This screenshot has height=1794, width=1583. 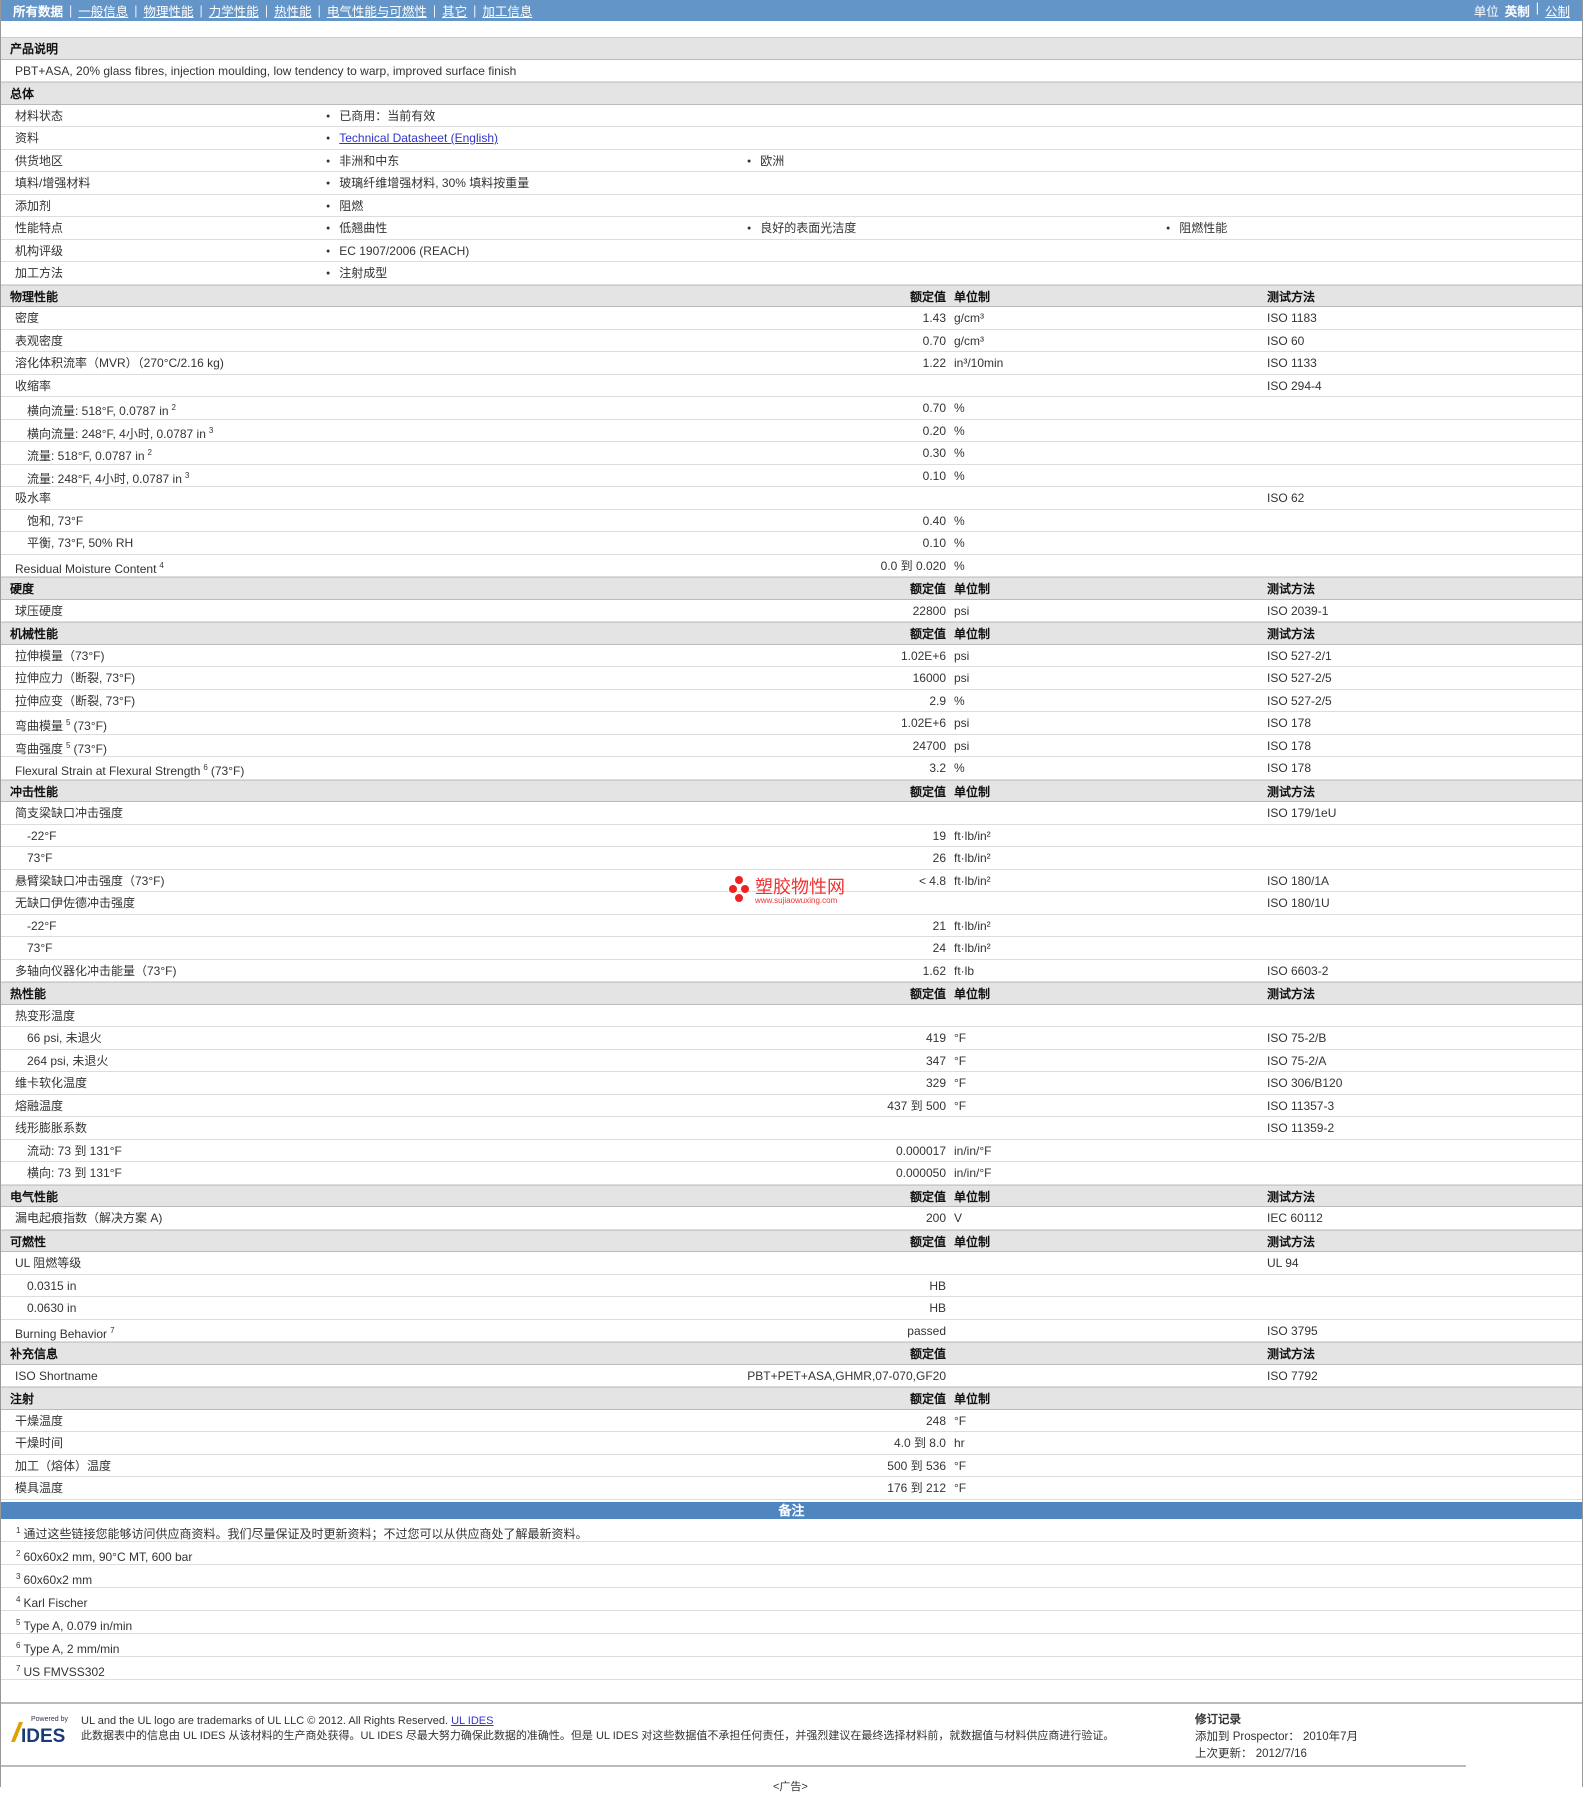 What do you see at coordinates (1301, 1105) in the screenshot?
I see `test-method: ISO 11357-3` at bounding box center [1301, 1105].